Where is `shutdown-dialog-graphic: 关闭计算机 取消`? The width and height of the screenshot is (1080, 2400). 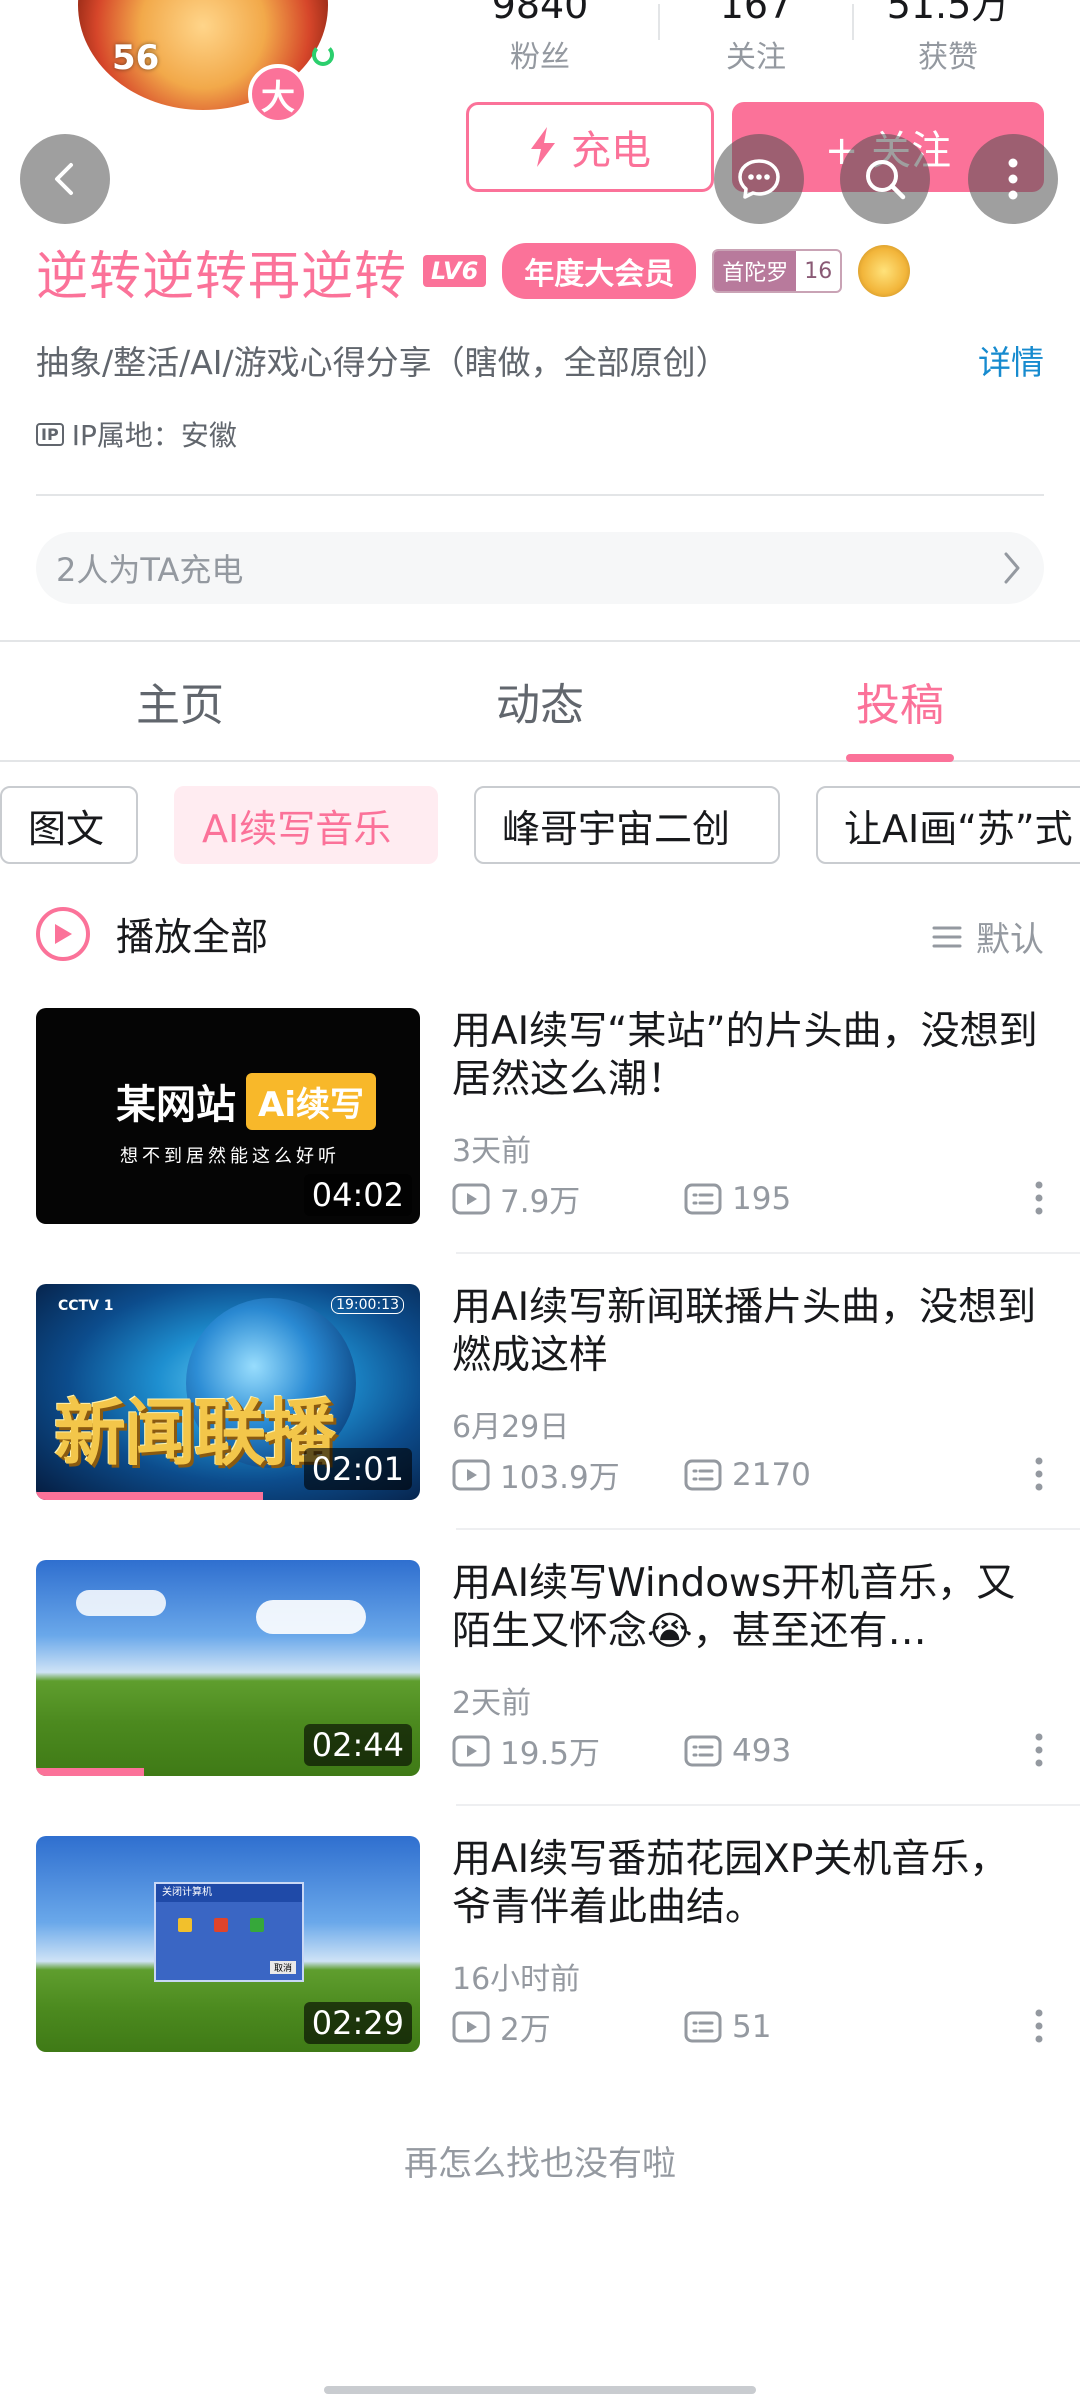 shutdown-dialog-graphic: 关闭计算机 取消 is located at coordinates (229, 1932).